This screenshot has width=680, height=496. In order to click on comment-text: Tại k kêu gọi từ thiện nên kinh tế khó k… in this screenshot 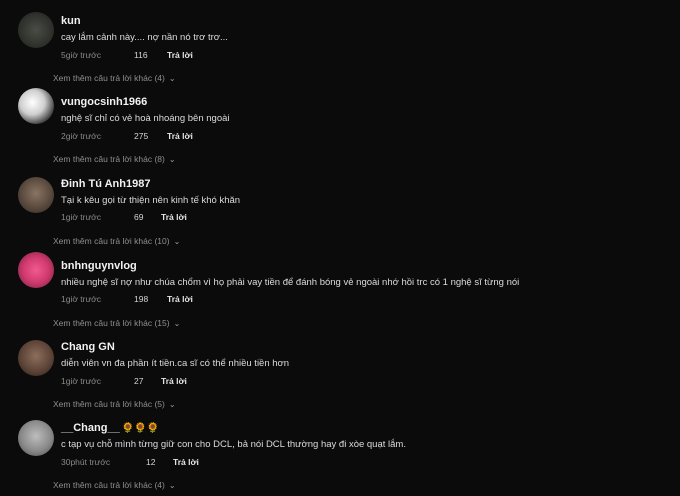, I will do `click(151, 200)`.